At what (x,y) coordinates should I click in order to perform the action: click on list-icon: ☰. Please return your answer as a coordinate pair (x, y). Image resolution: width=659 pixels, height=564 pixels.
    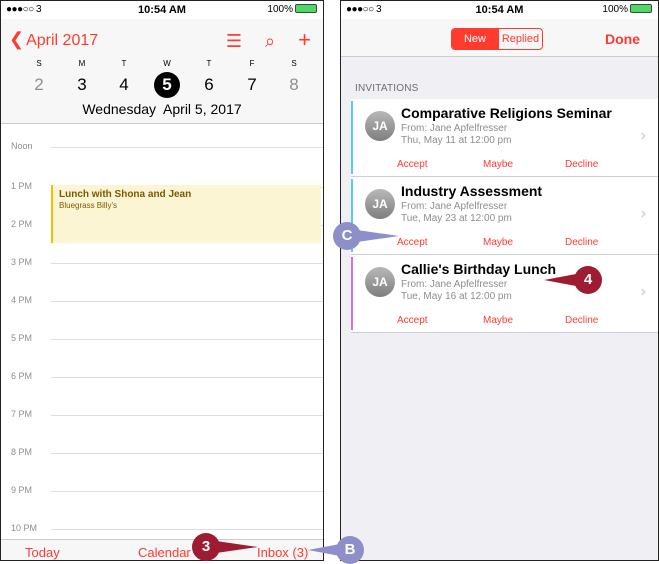
    Looking at the image, I should click on (234, 41).